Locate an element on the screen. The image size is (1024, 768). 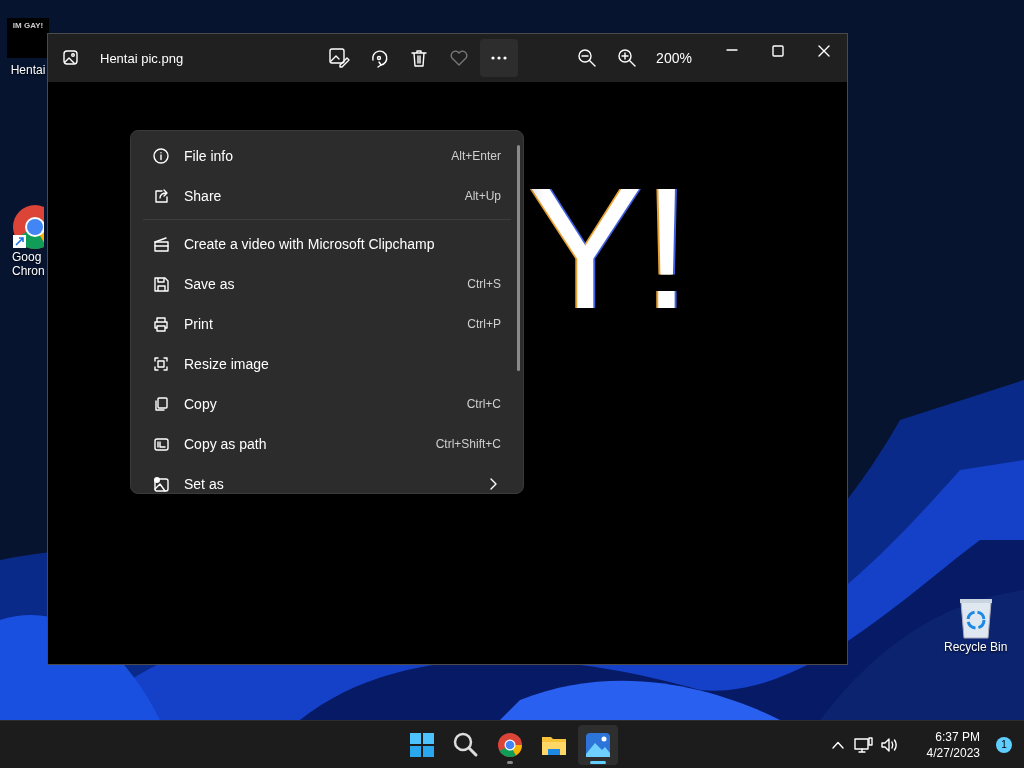
notification-badge: 1 is located at coordinates (1004, 744).